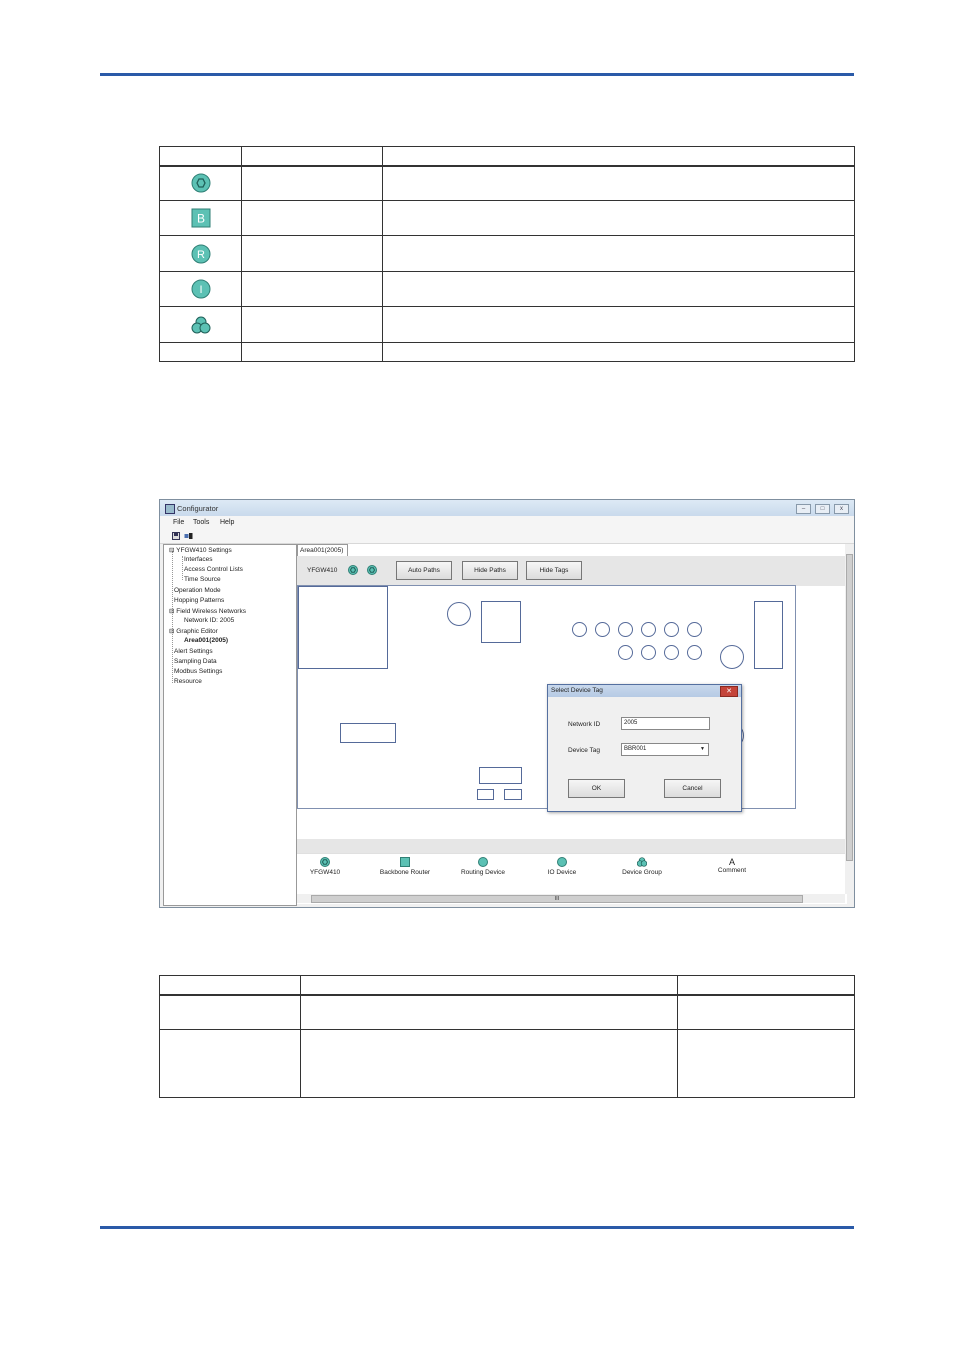  What do you see at coordinates (199, 600) in the screenshot?
I see `tree-item: Hopping Patterns` at bounding box center [199, 600].